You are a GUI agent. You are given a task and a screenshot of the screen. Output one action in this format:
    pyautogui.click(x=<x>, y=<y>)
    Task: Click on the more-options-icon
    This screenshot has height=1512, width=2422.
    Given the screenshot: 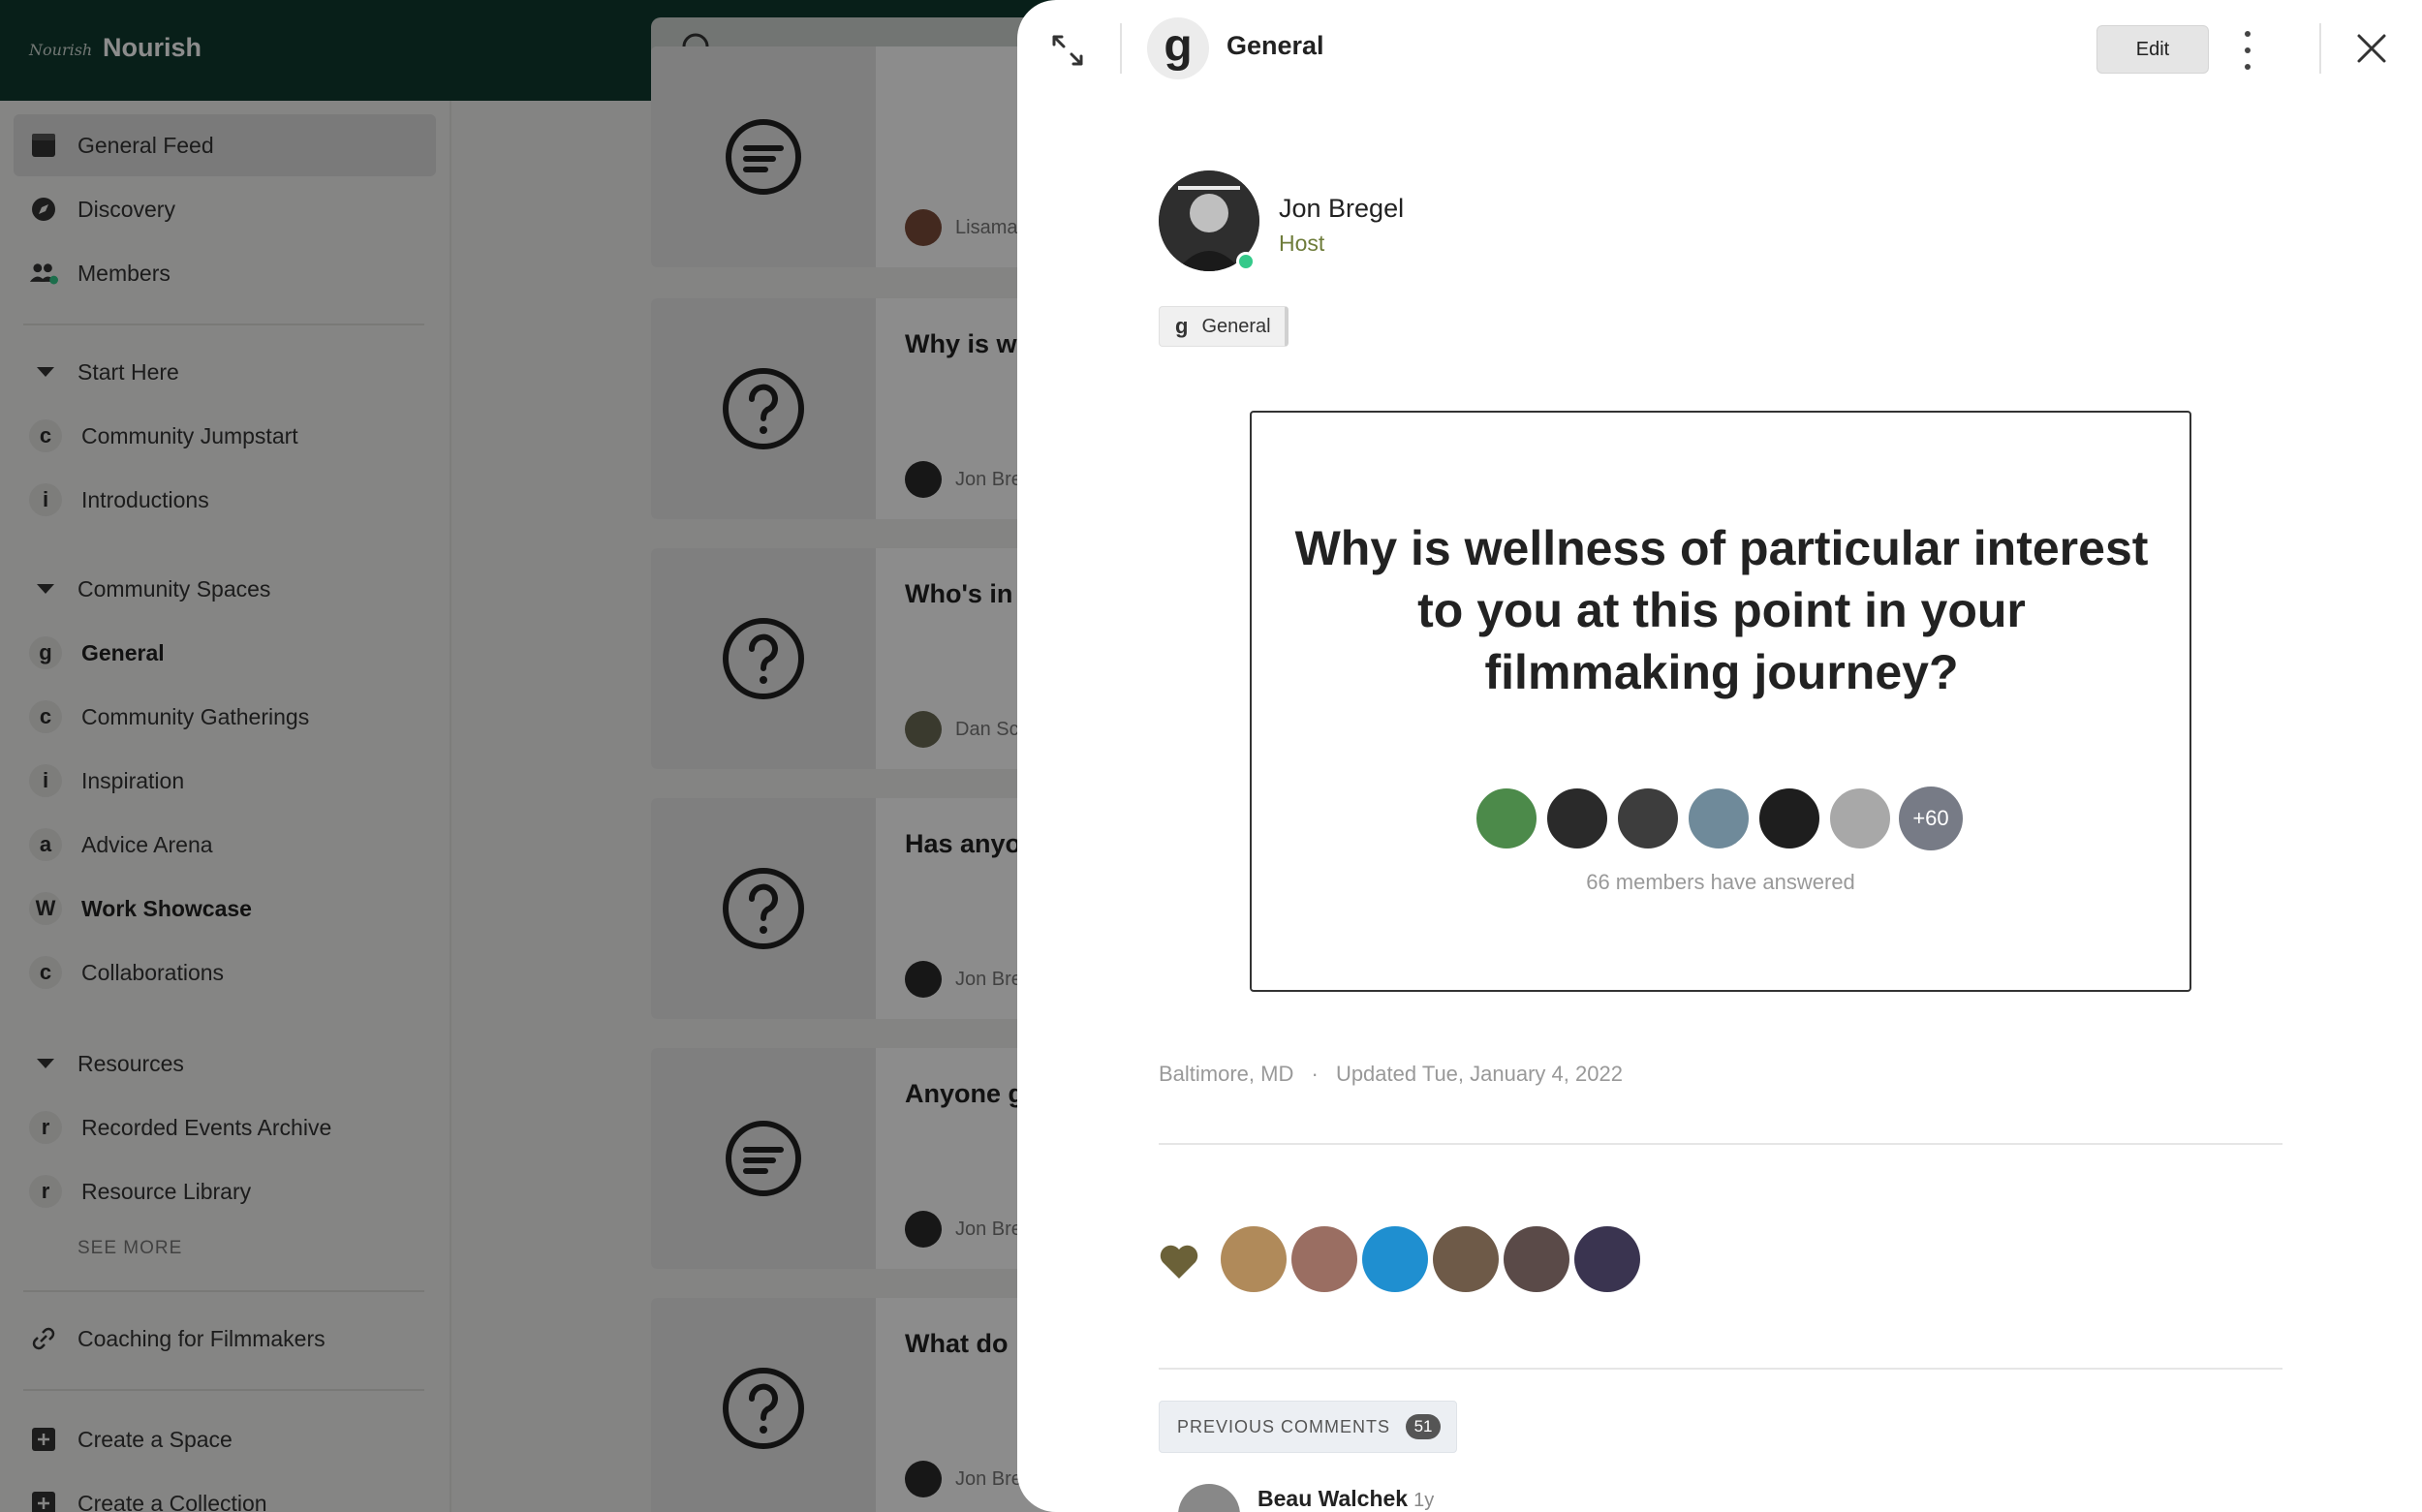 What is the action you would take?
    pyautogui.click(x=2247, y=50)
    